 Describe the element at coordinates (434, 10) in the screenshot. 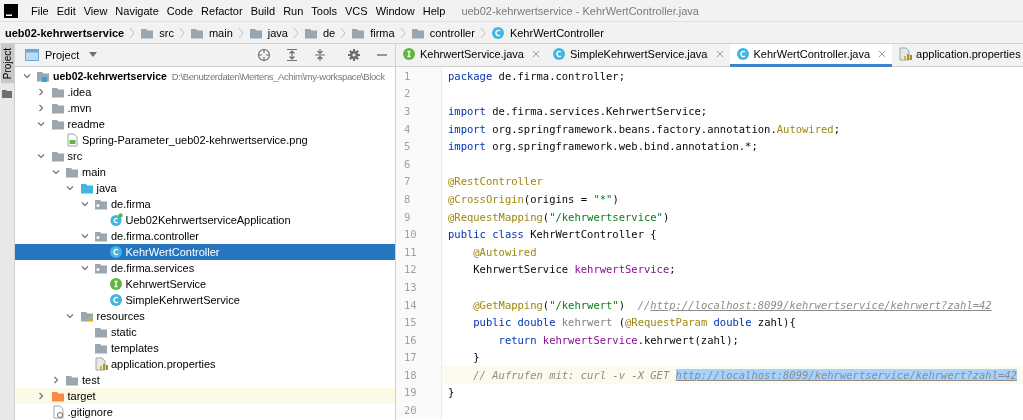

I see `menu-item: Help` at that location.